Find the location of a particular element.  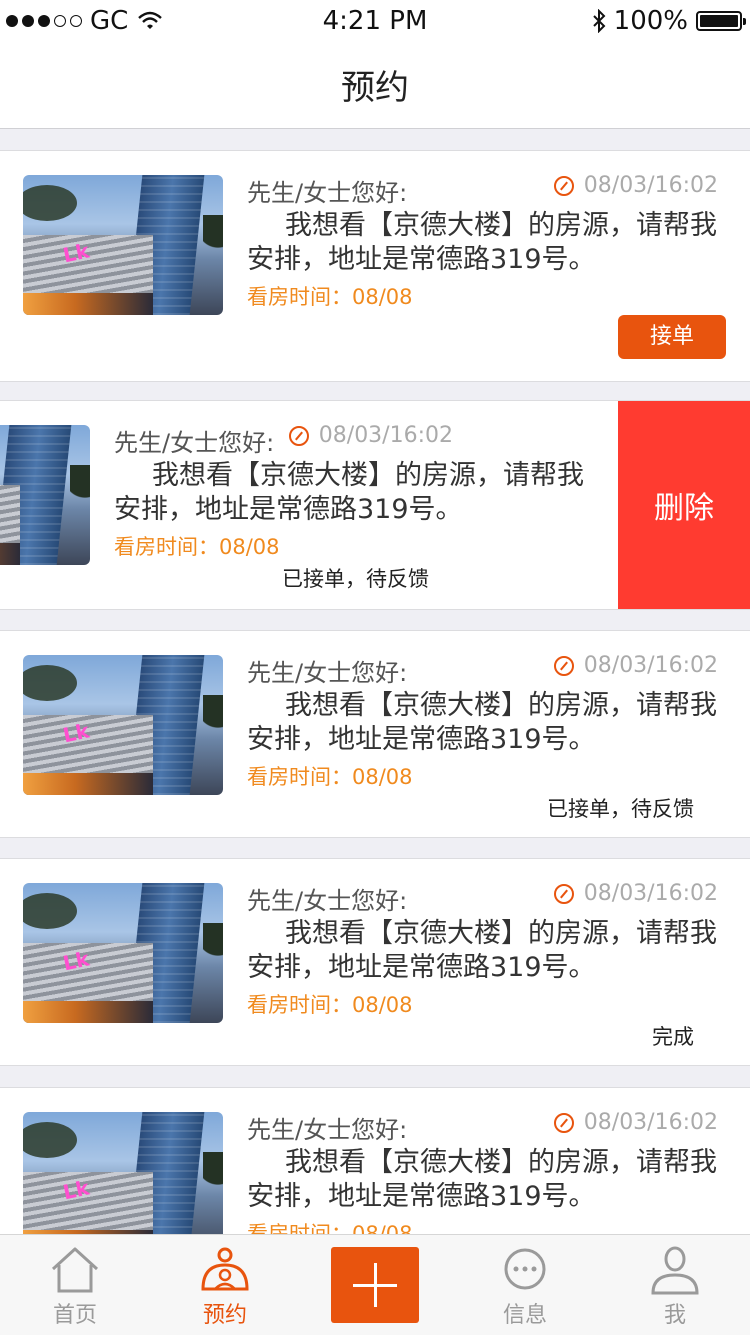

order-status: 完成 is located at coordinates (673, 1037).